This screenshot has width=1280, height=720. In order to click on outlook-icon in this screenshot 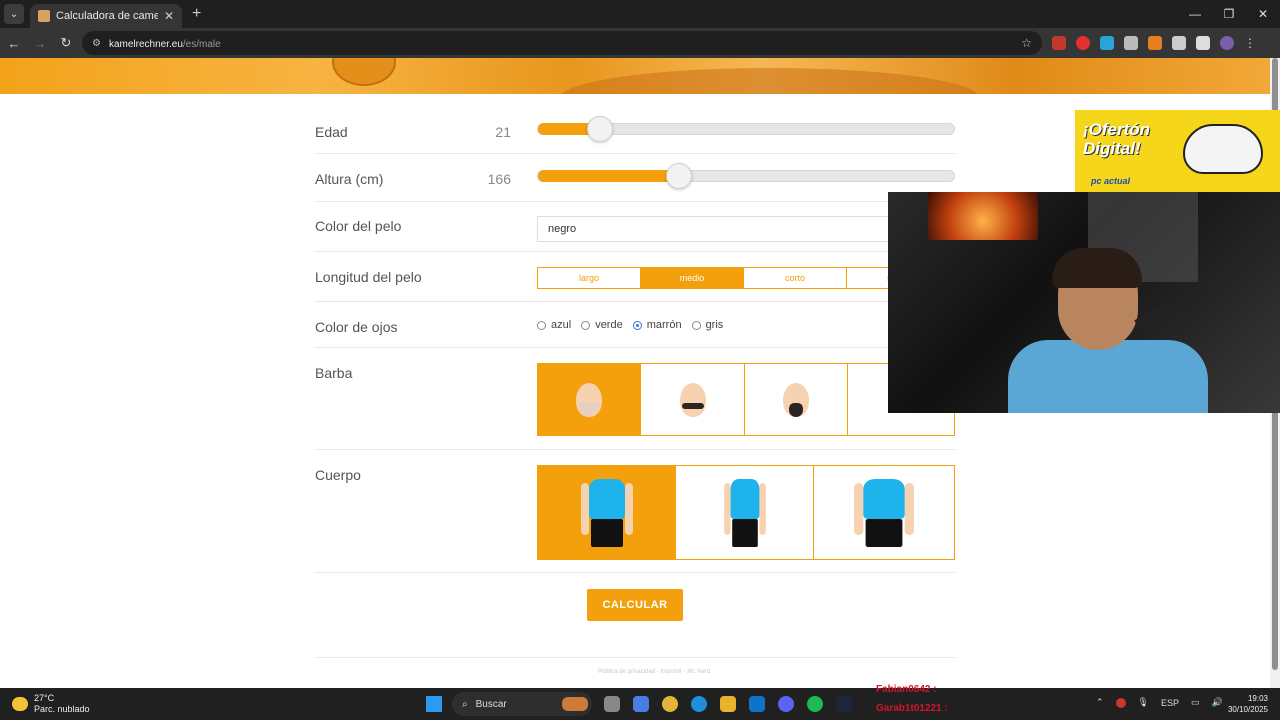, I will do `click(757, 704)`.